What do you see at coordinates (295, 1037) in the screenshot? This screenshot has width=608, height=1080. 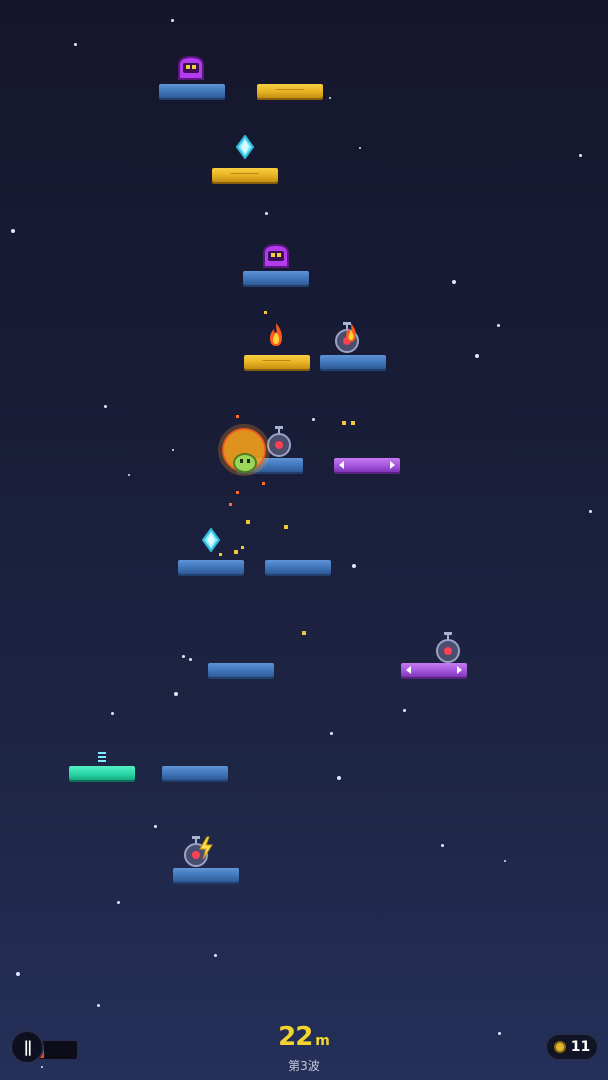 I see `distance-value: 22` at bounding box center [295, 1037].